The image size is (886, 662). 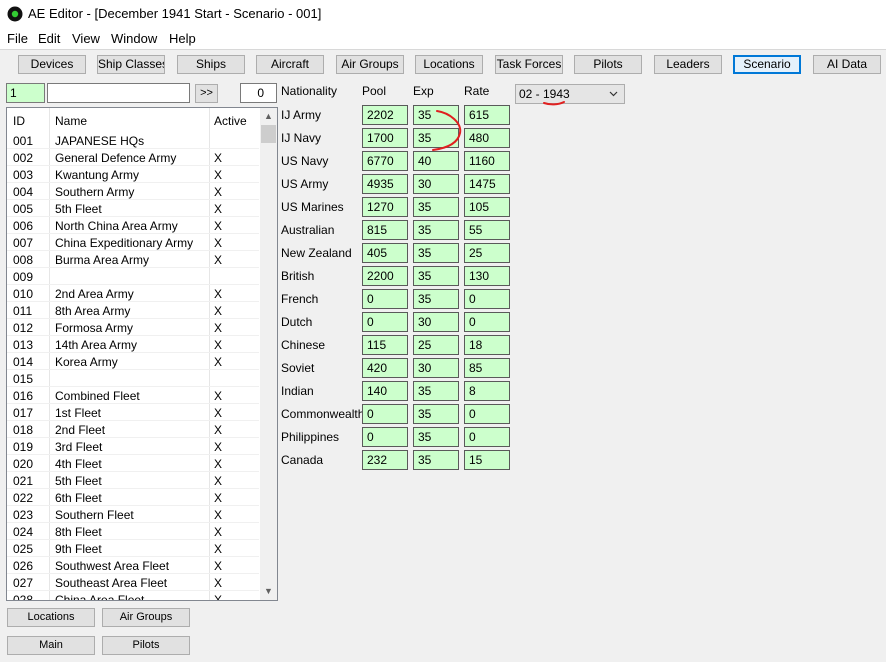 What do you see at coordinates (487, 230) in the screenshot?
I see `rate-field: 55` at bounding box center [487, 230].